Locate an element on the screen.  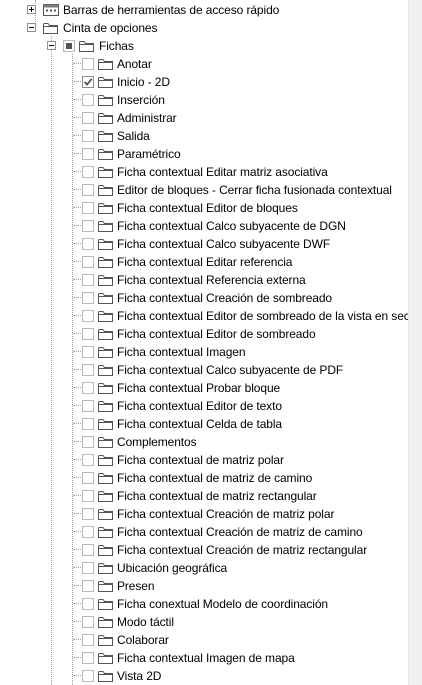
tab-item: Ficha contextual Editar referencia is located at coordinates (204, 262).